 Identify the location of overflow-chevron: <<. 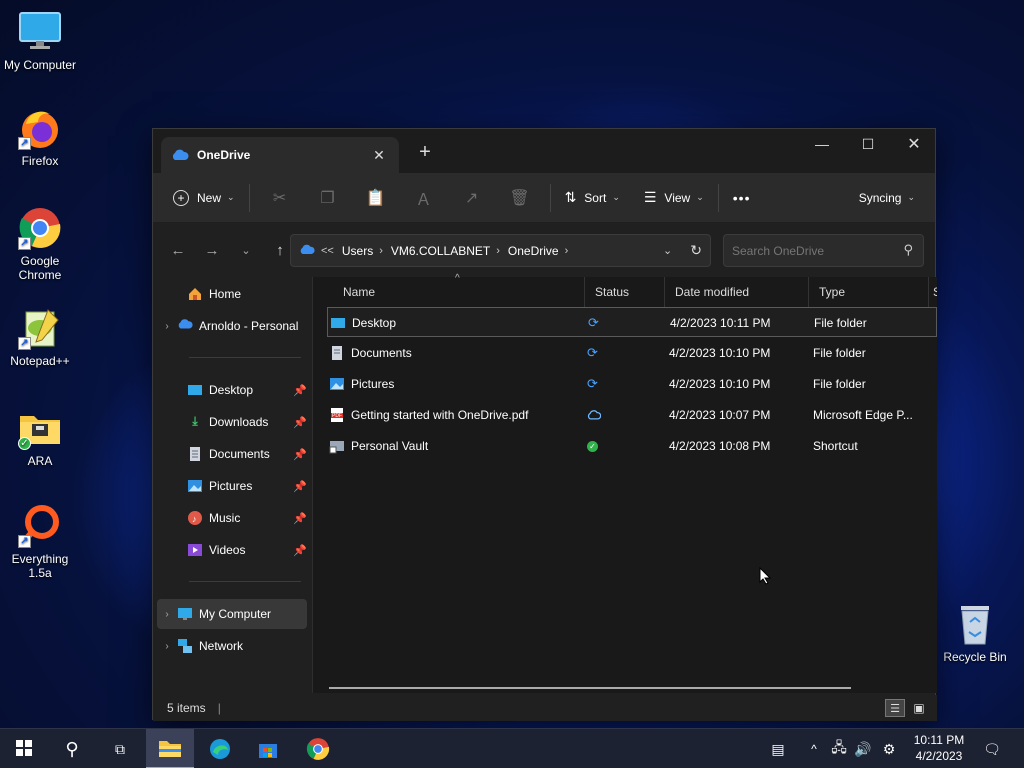
(327, 251).